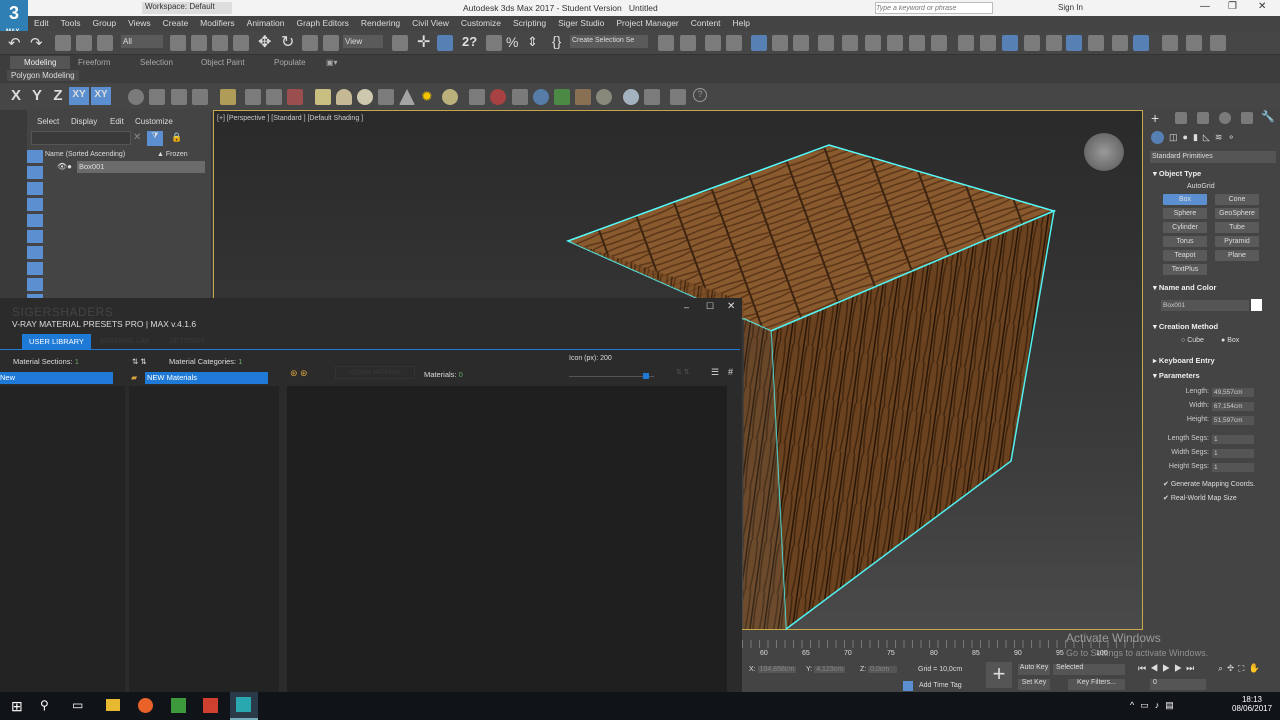 This screenshot has height=720, width=1280. What do you see at coordinates (101, 96) in the screenshot?
I see `axis-xy-snap-button: XY` at bounding box center [101, 96].